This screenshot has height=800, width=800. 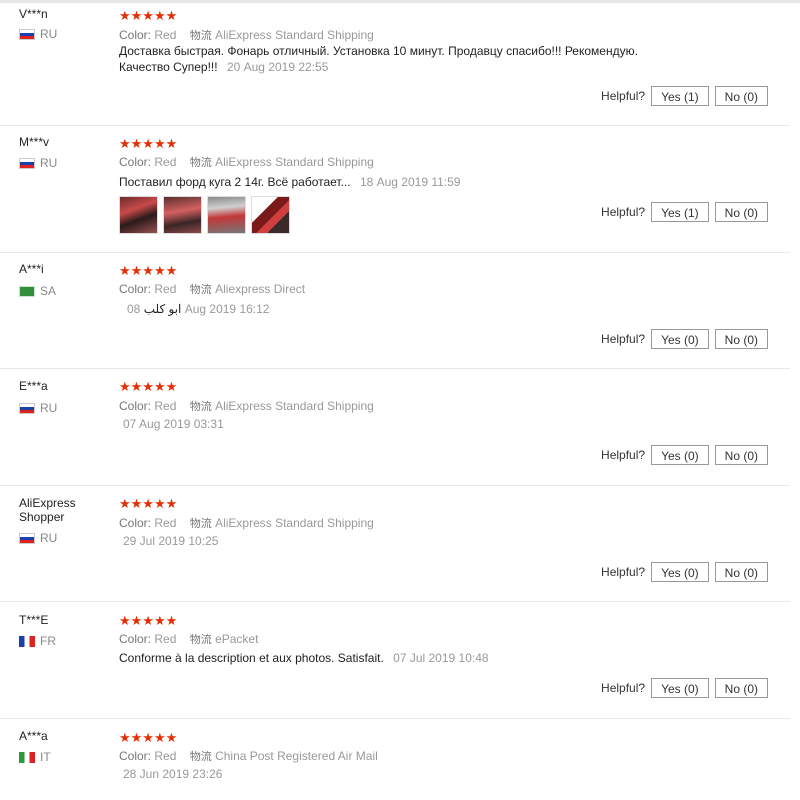 What do you see at coordinates (48, 641) in the screenshot?
I see `country-code: FR` at bounding box center [48, 641].